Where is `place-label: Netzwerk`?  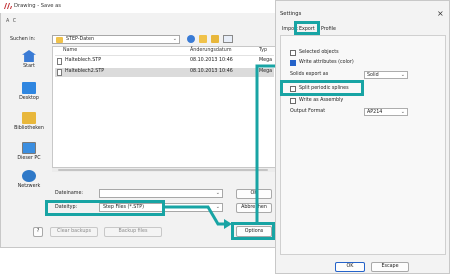
place-label: Netzwerk is located at coordinates (29, 186).